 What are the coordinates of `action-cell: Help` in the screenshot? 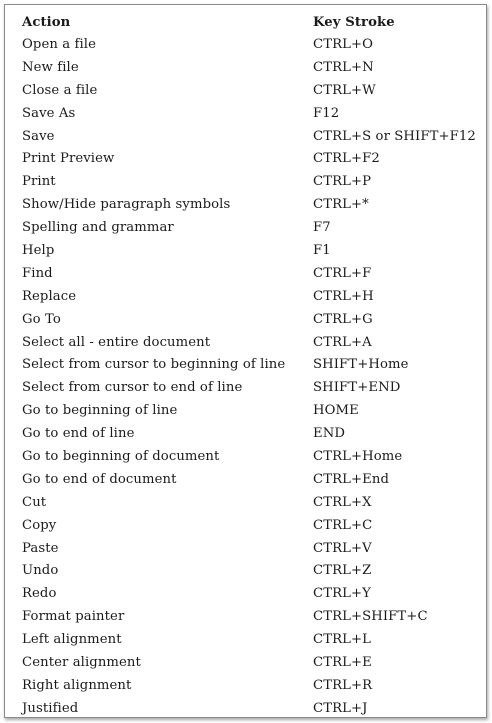 It's located at (38, 250).